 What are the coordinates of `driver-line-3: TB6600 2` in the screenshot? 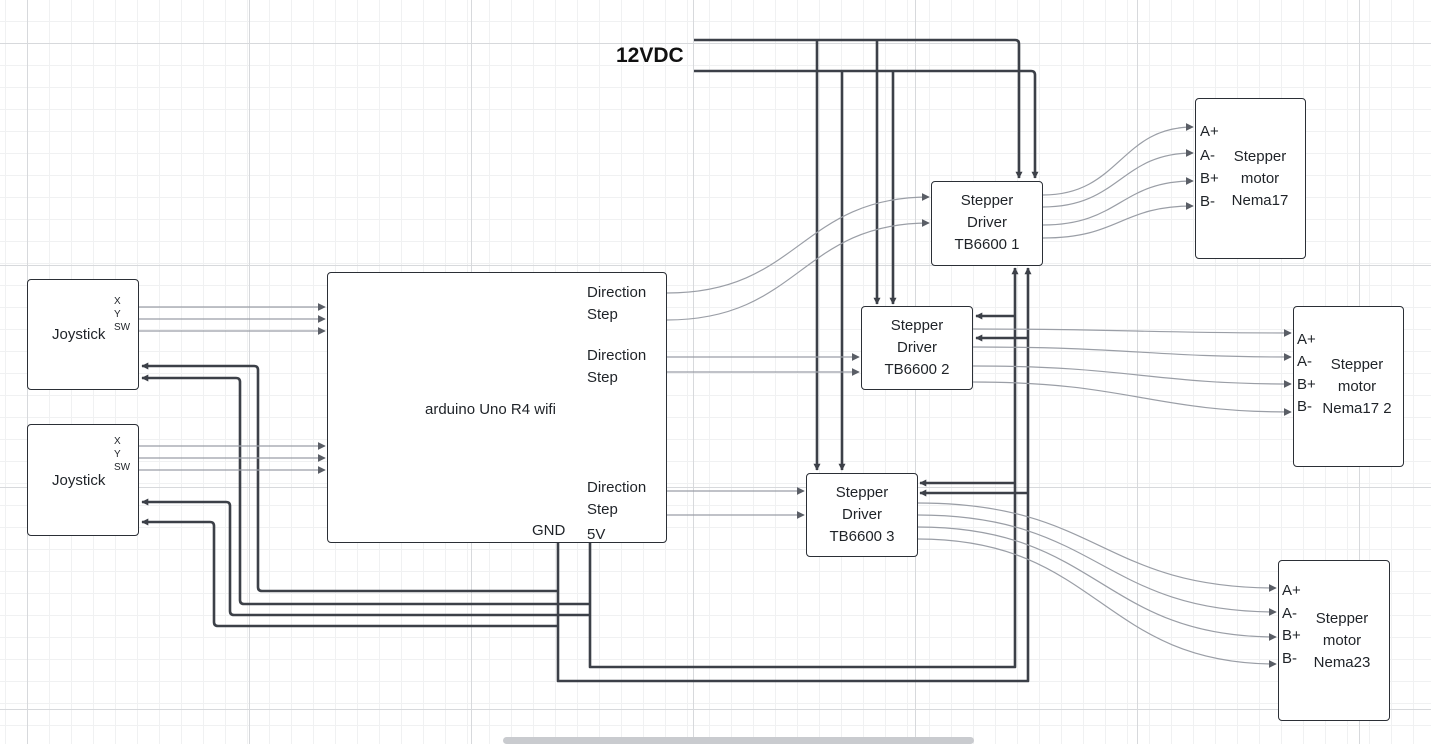 It's located at (917, 369).